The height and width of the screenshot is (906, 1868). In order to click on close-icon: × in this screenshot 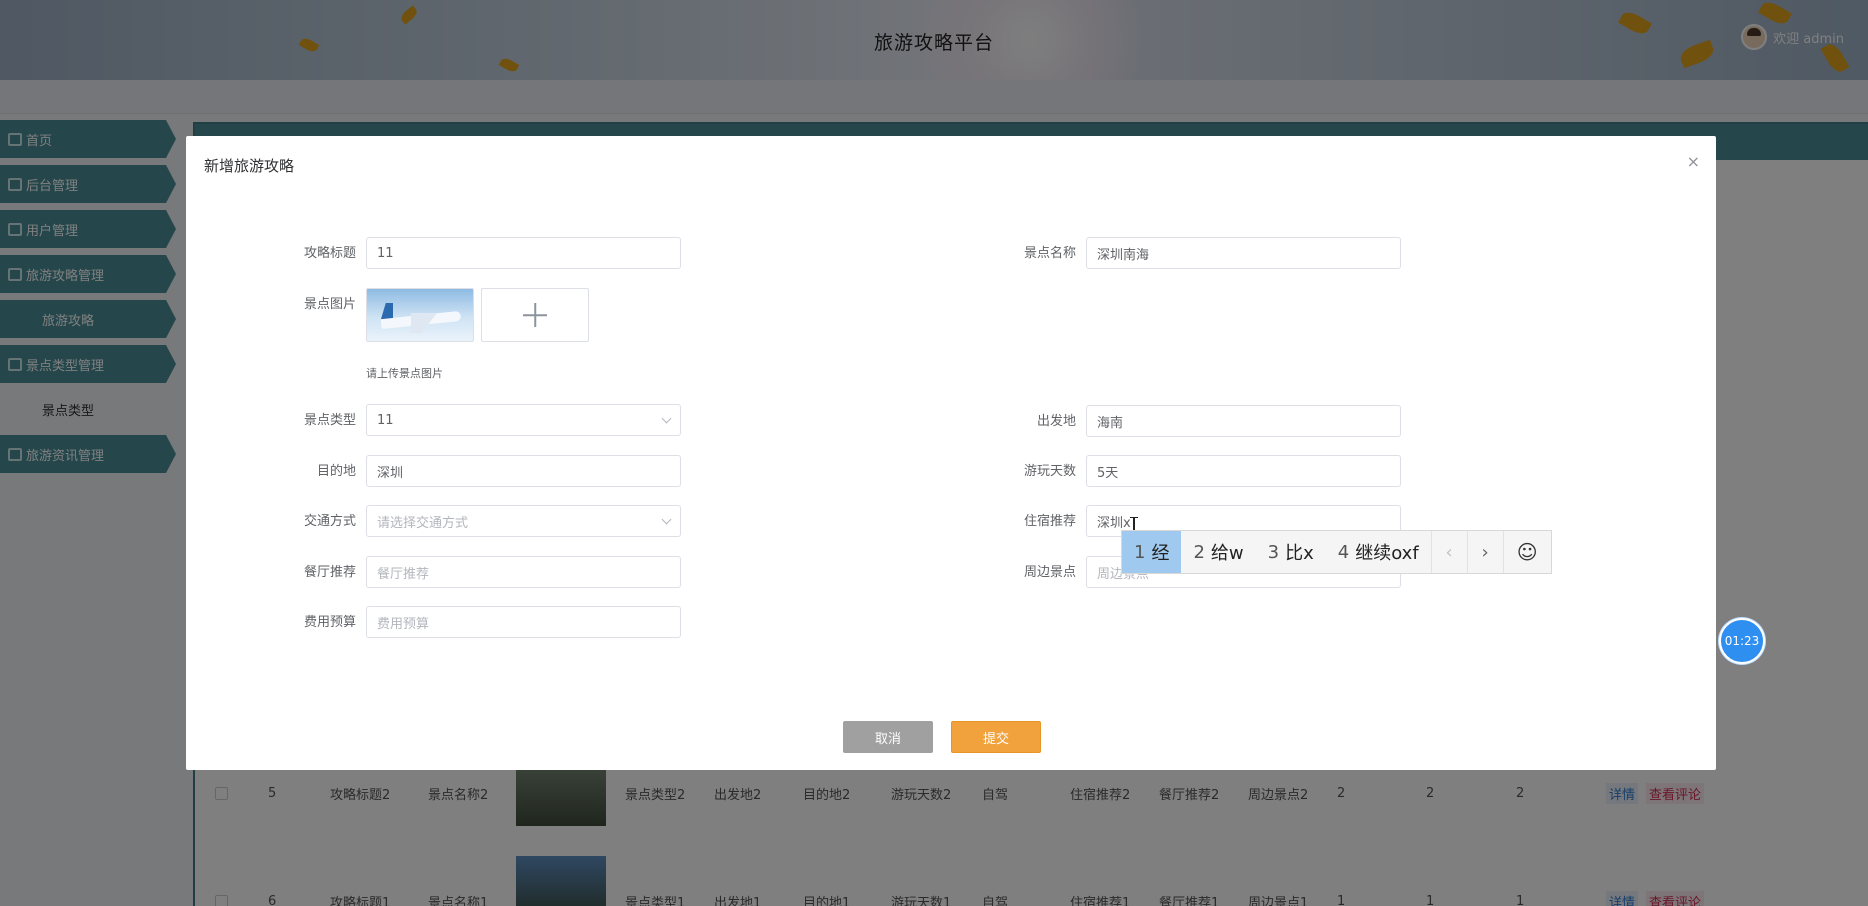, I will do `click(1693, 161)`.